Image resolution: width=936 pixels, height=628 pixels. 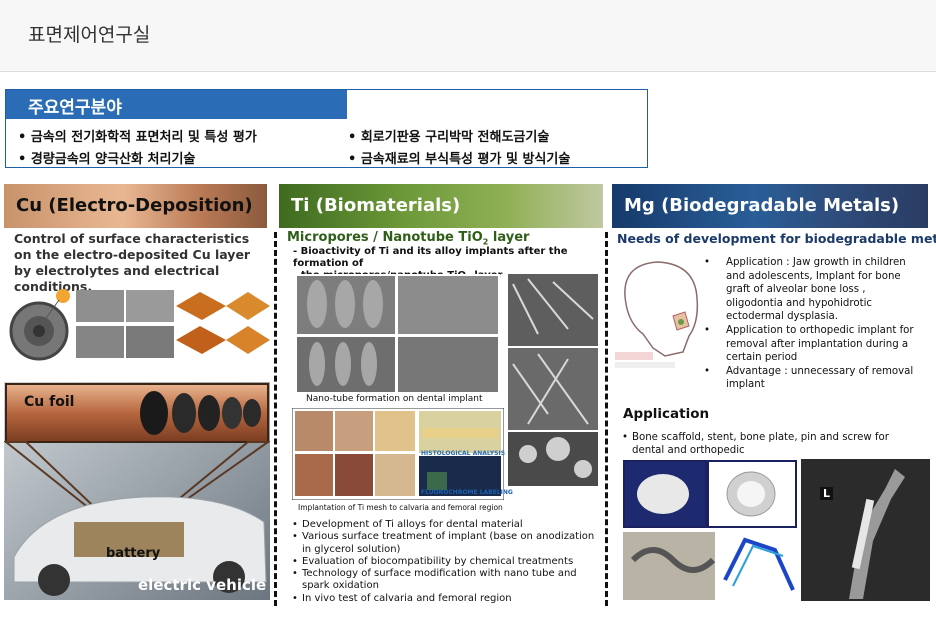 What do you see at coordinates (449, 137) in the screenshot?
I see `research-item: • 회로기판용 구리박막 전해도금기술` at bounding box center [449, 137].